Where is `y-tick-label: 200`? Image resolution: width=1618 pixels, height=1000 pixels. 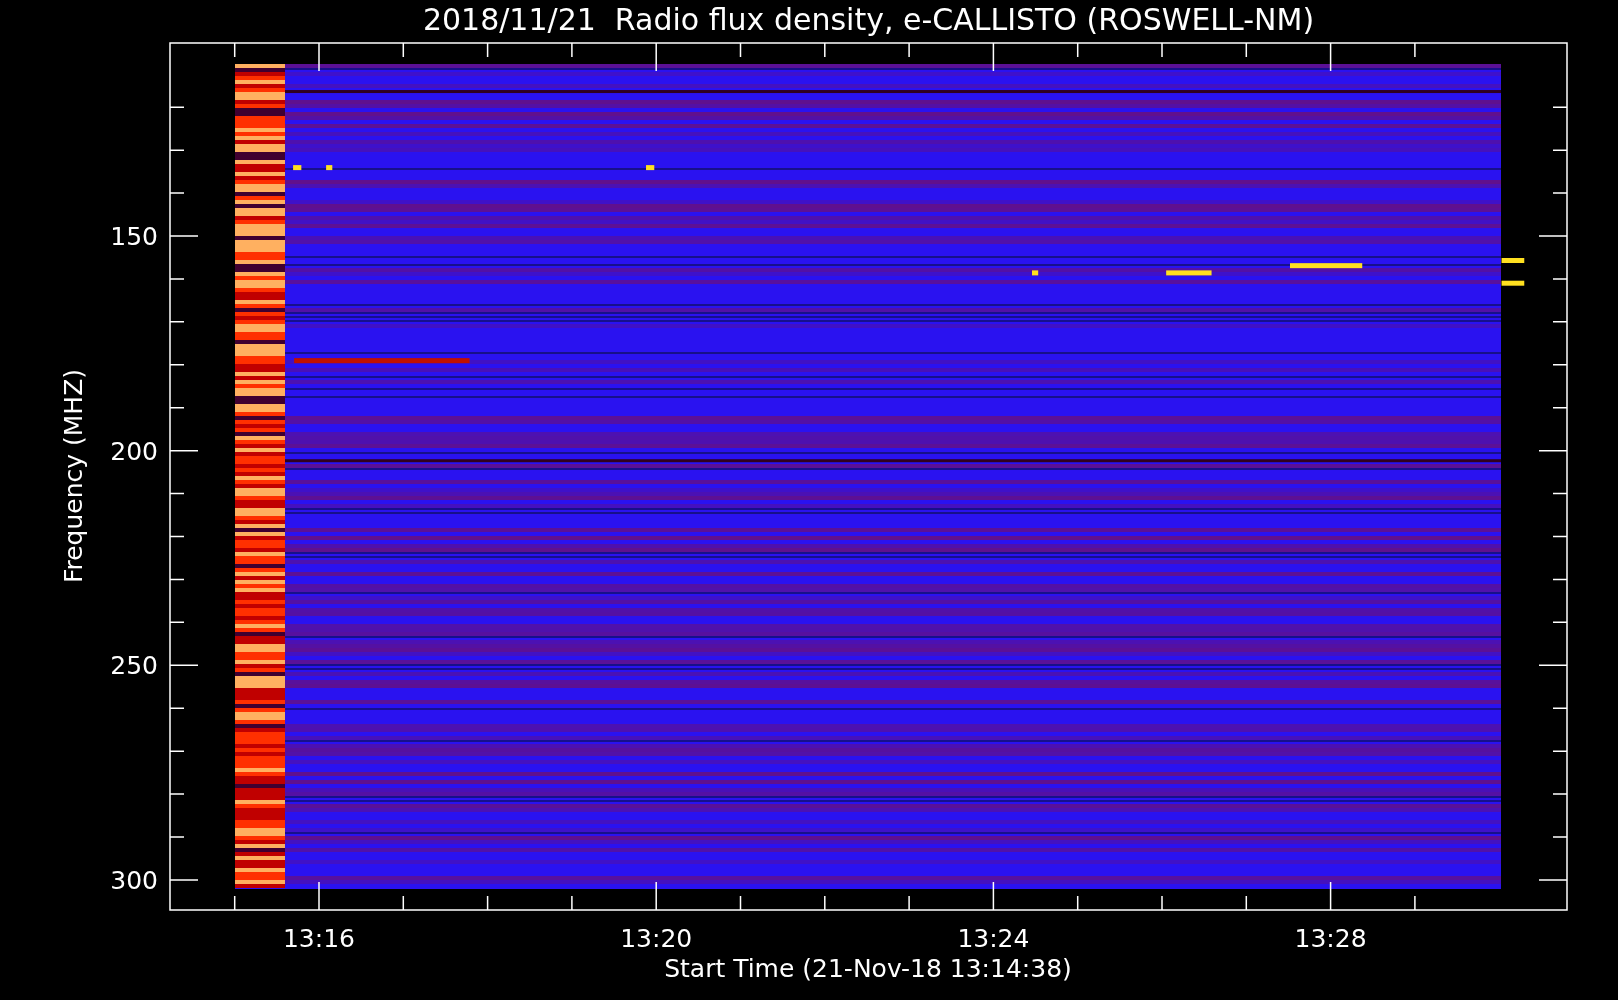 y-tick-label: 200 is located at coordinates (134, 451).